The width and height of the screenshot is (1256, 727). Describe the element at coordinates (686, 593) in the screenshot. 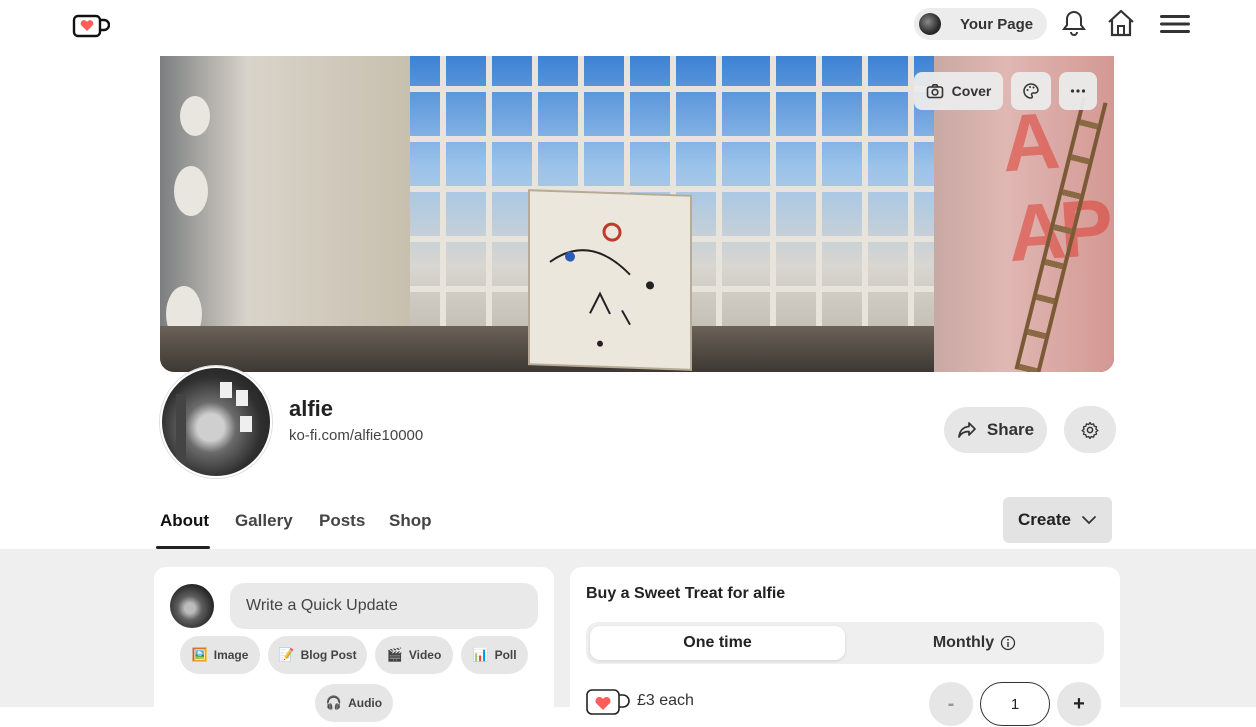

I see `support-title: Buy a Sweet Treat for alfie` at that location.